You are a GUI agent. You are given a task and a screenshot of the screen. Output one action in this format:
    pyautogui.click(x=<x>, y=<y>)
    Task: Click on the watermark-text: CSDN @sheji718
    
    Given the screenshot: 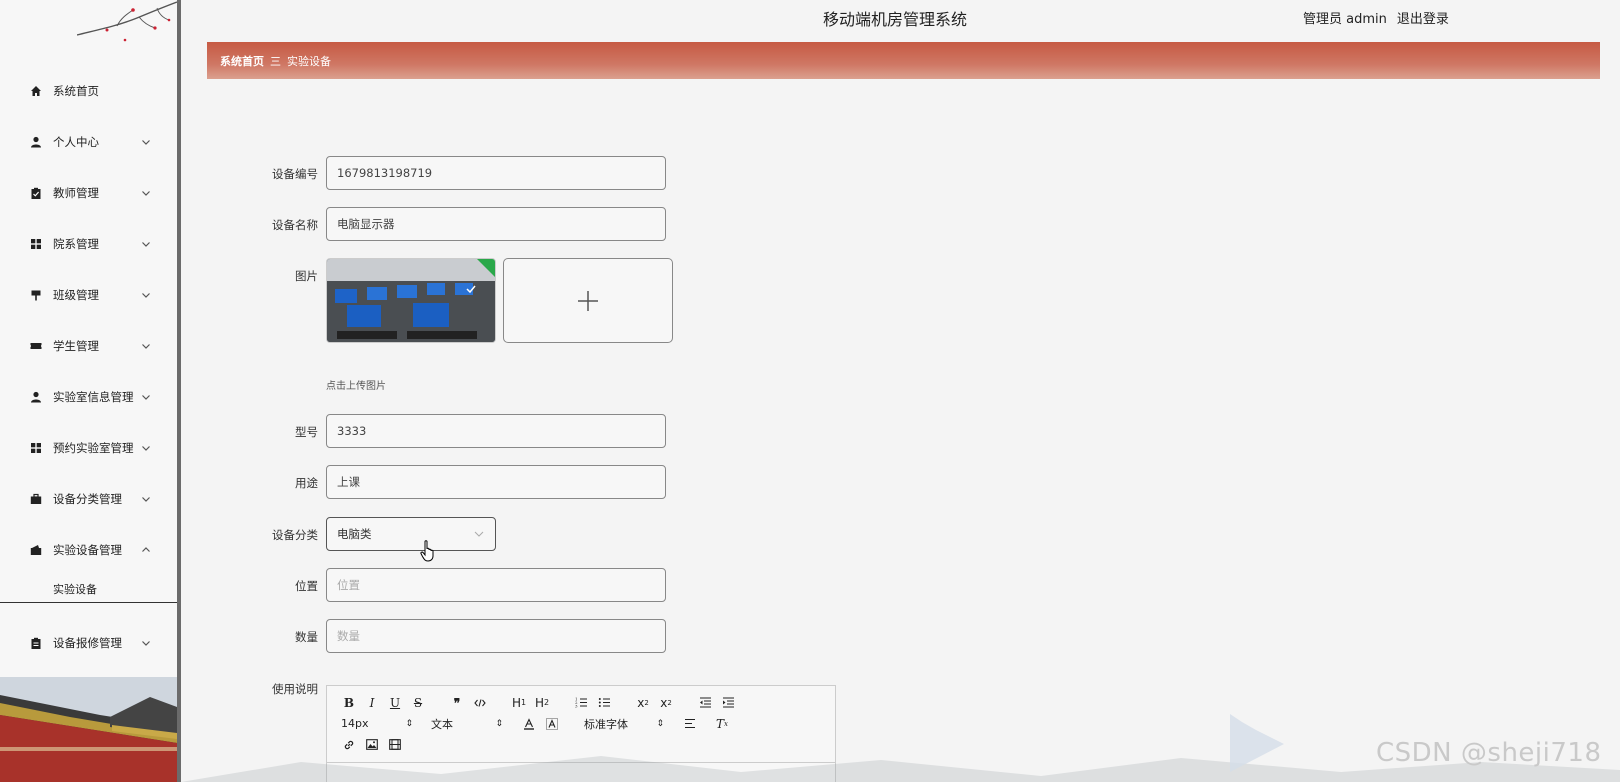 What is the action you would take?
    pyautogui.click(x=1489, y=753)
    